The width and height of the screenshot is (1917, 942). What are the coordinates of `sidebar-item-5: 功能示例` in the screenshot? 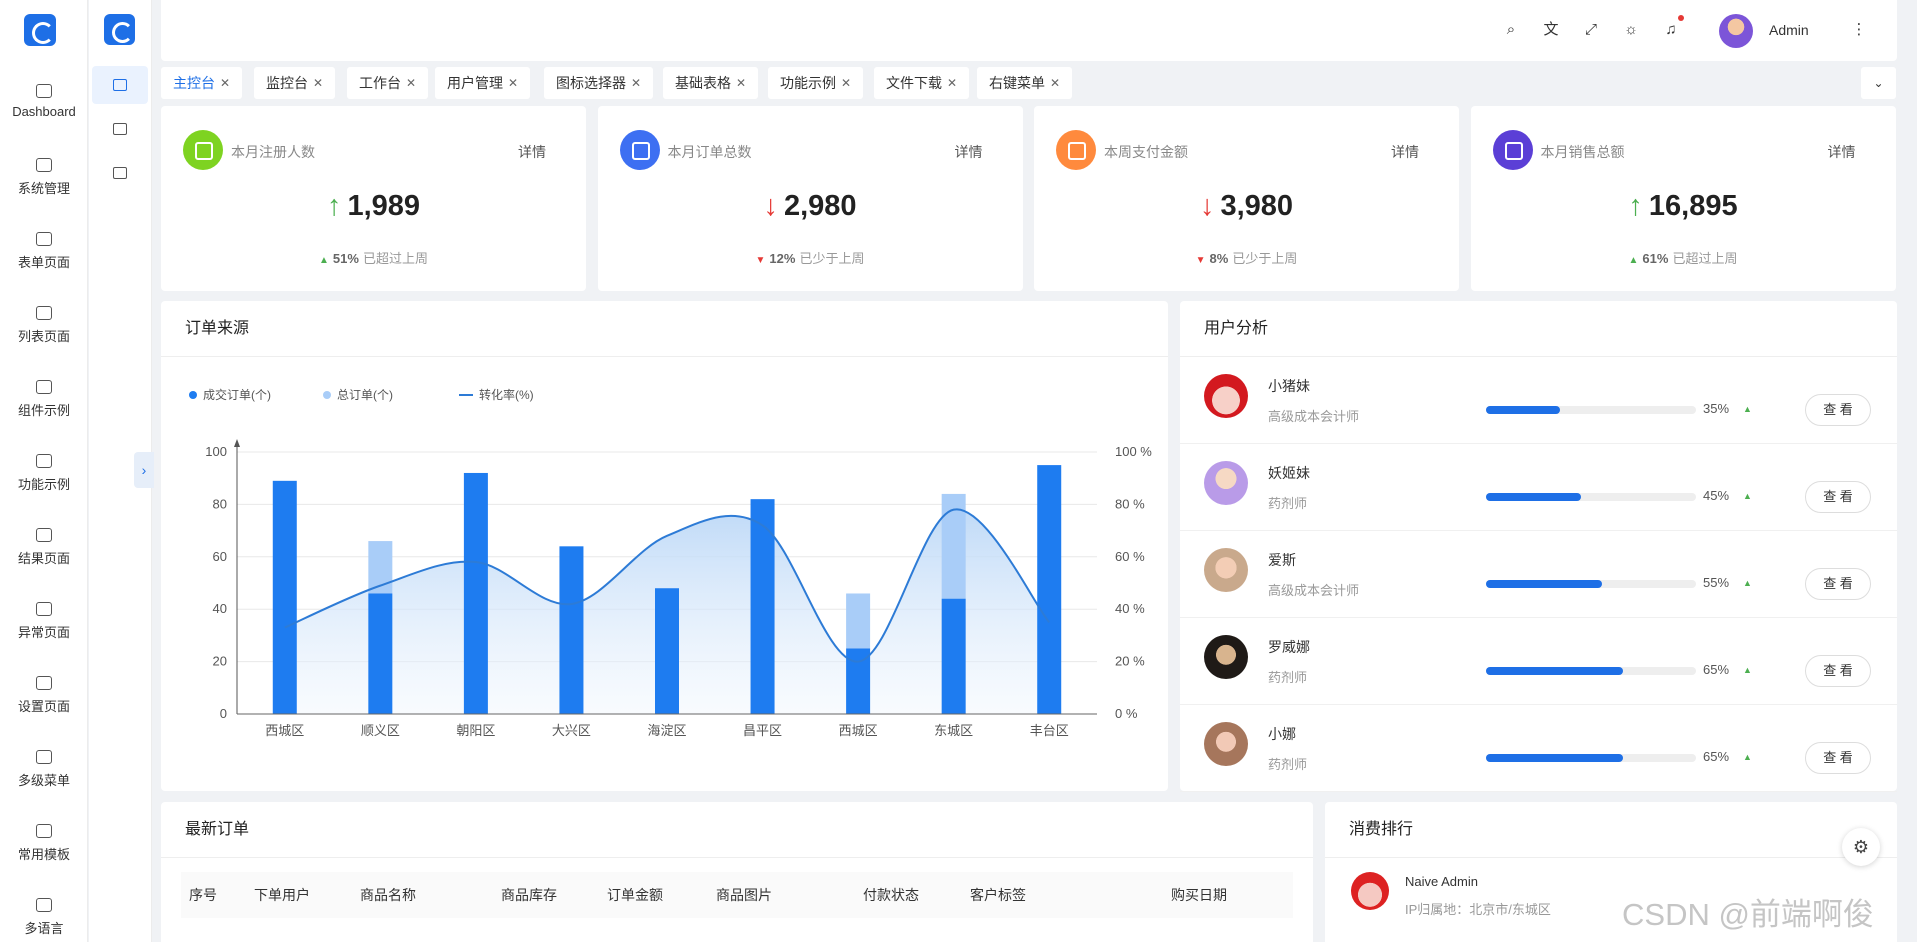 It's located at (44, 490).